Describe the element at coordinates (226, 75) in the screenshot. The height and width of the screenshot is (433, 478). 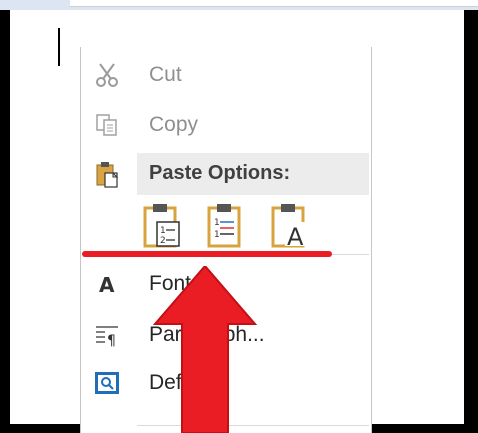
I see `menu-item-cut: Cut` at that location.